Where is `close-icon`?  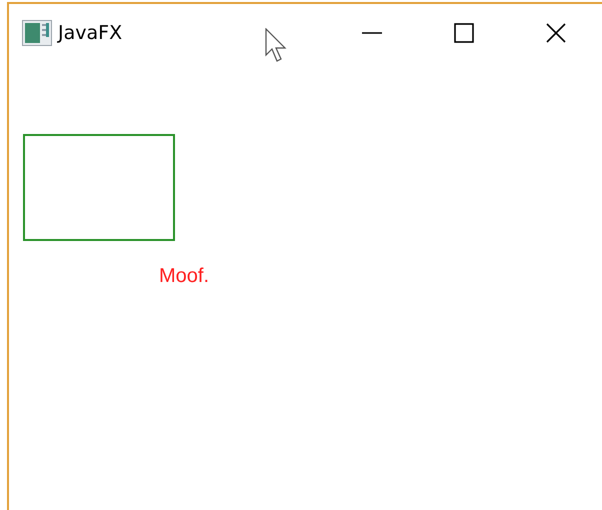
close-icon is located at coordinates (556, 33).